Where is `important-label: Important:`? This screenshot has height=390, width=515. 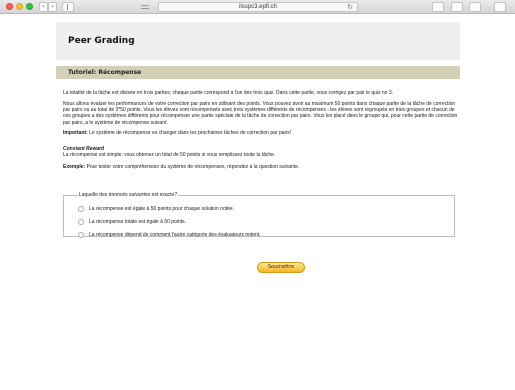
important-label: Important: is located at coordinates (75, 133).